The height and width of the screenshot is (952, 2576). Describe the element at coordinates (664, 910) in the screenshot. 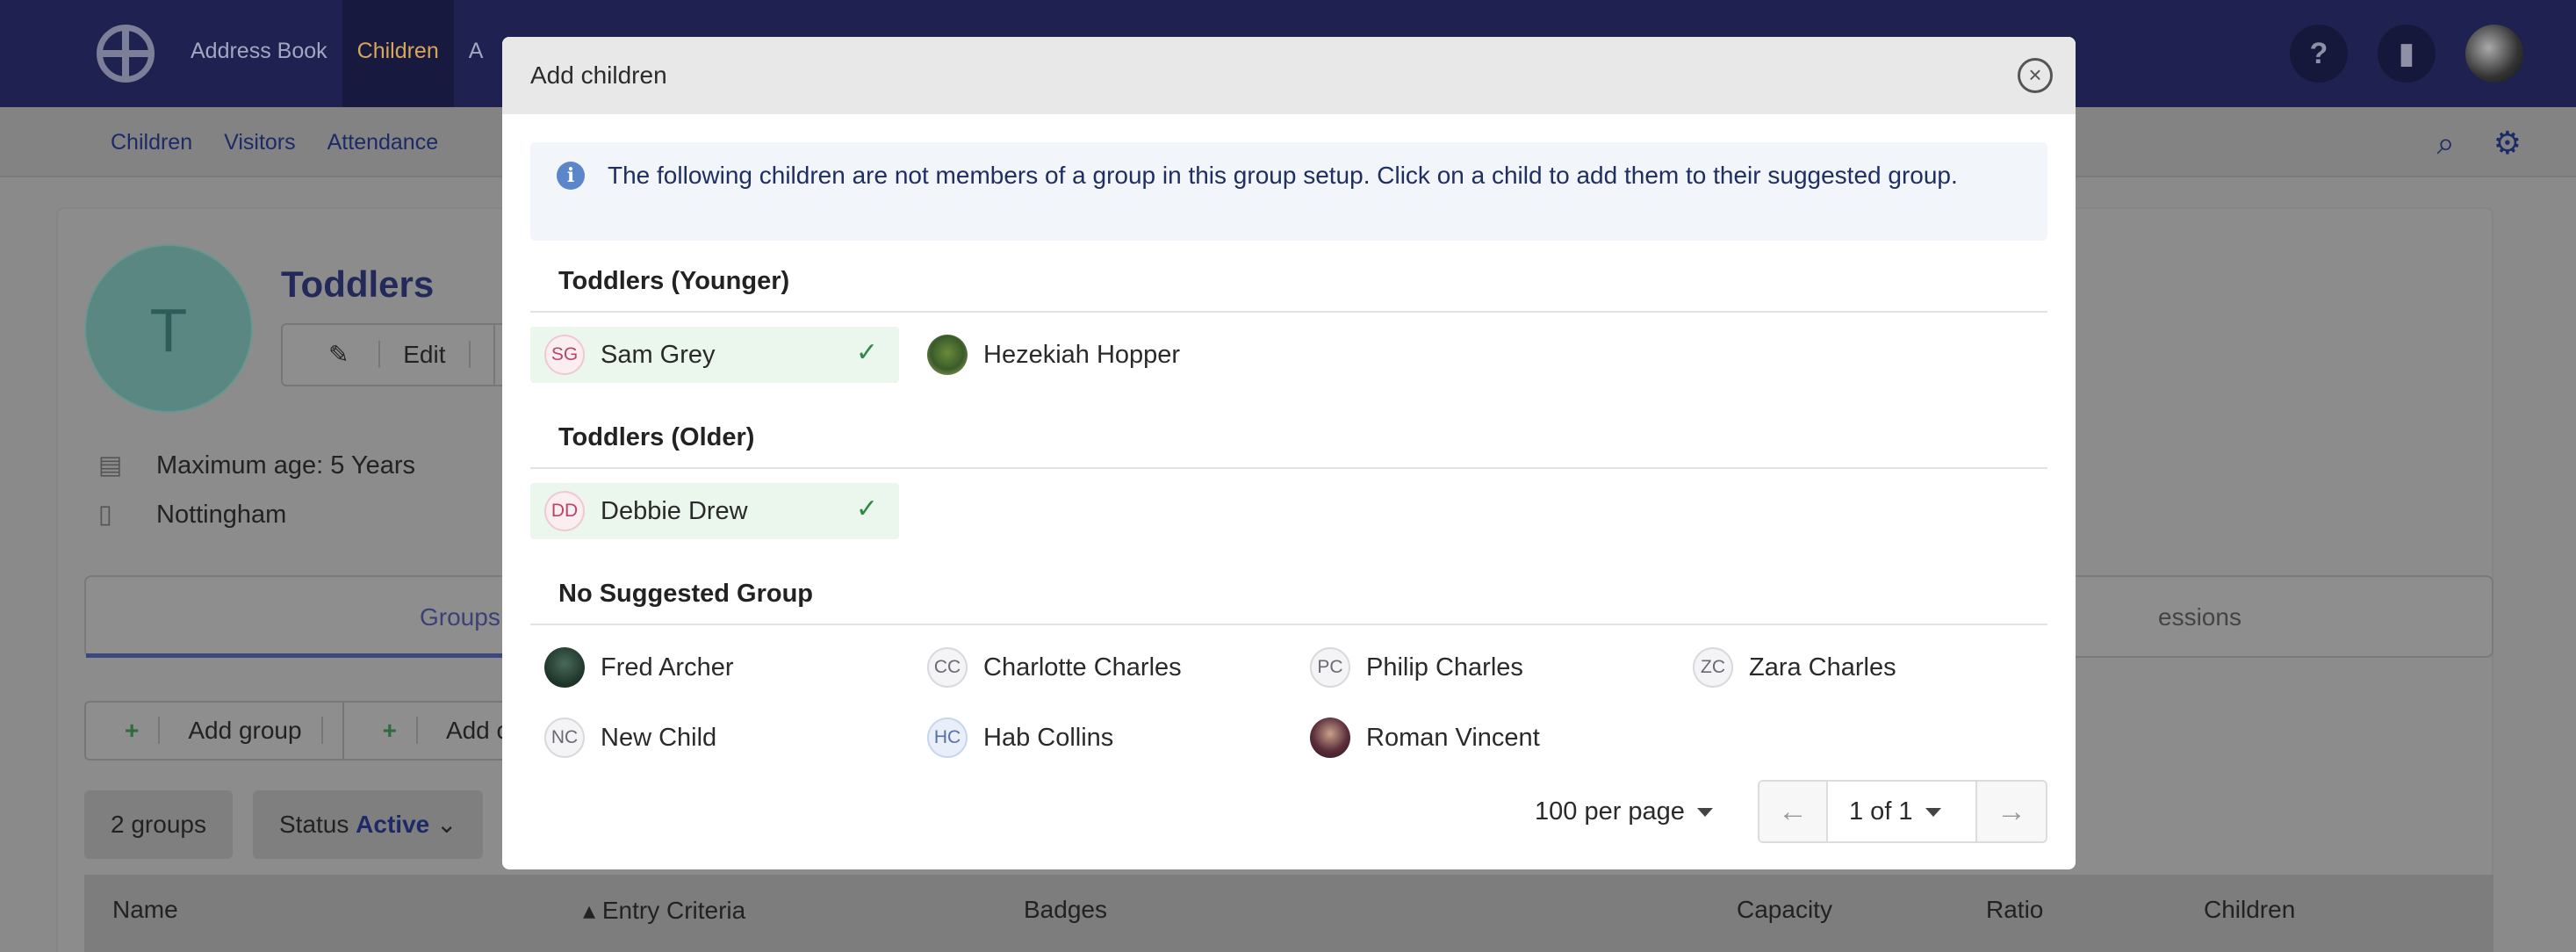

I see `col-entry-criteria: ▴ Entry Criteria` at that location.